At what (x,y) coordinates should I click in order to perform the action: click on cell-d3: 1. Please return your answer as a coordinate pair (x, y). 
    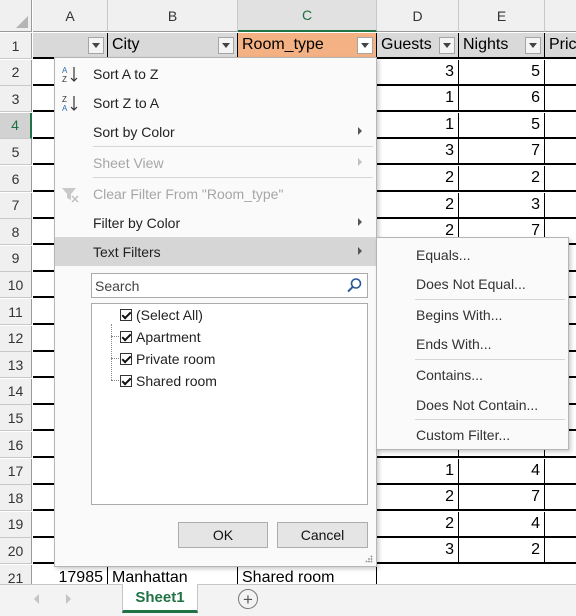
    Looking at the image, I should click on (418, 99).